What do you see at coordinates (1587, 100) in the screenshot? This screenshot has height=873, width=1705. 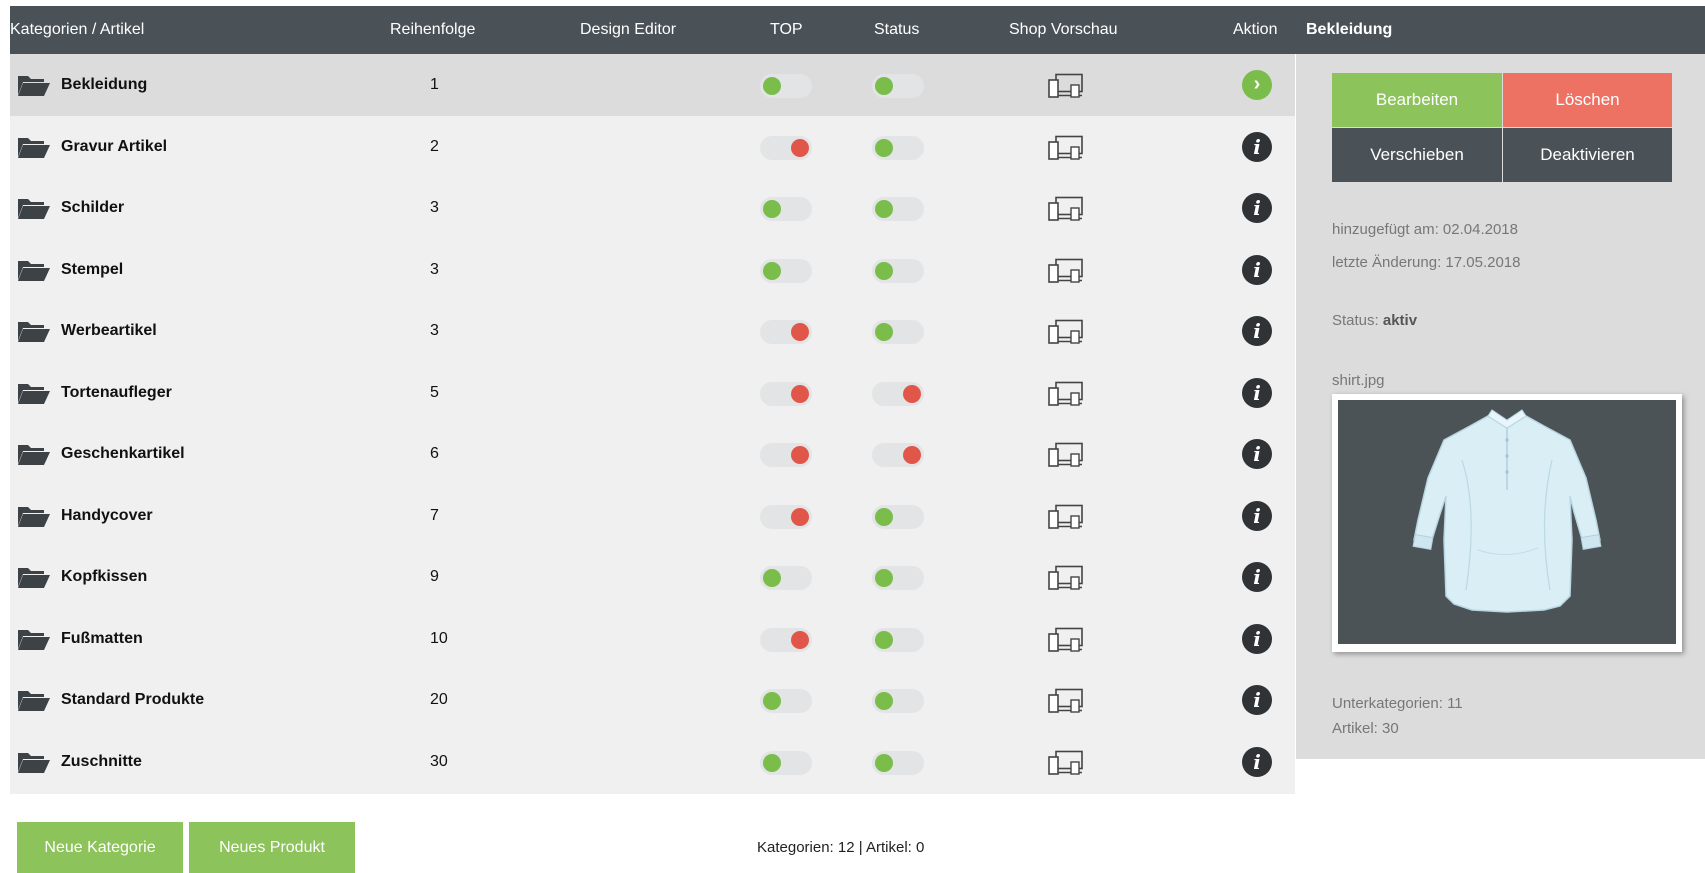 I see `delete-button: Löschen` at bounding box center [1587, 100].